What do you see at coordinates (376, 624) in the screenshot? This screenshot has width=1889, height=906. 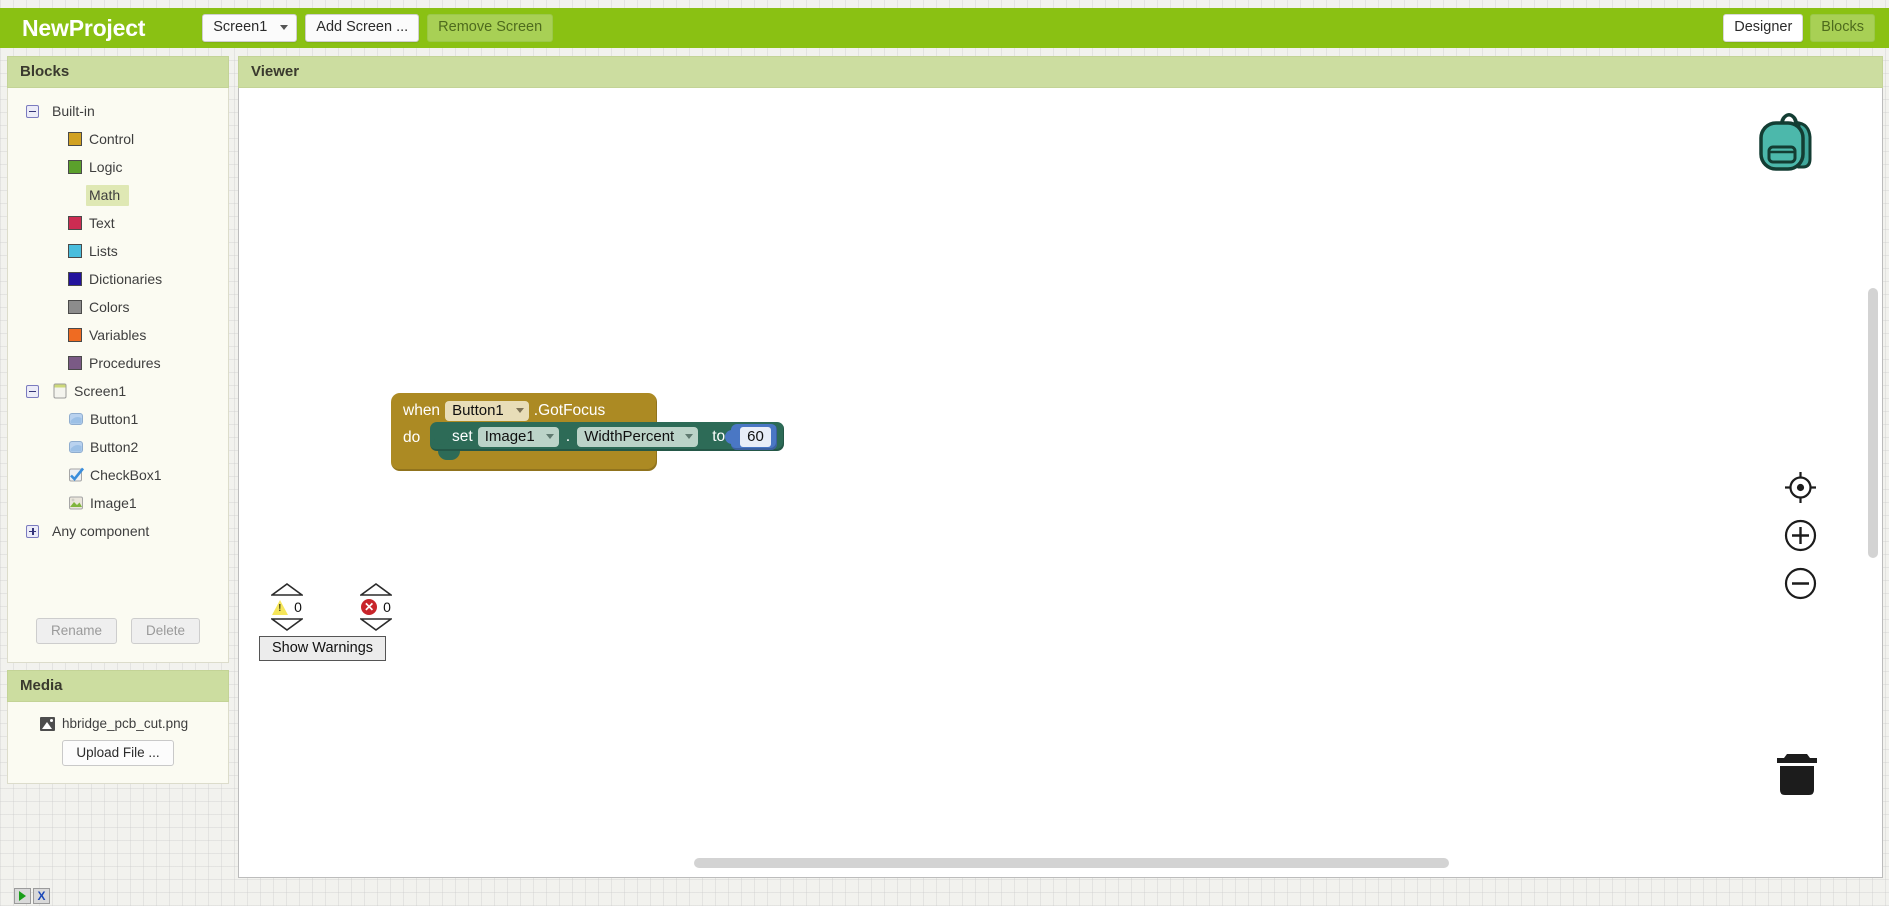 I see `error-down-arrow-icon` at bounding box center [376, 624].